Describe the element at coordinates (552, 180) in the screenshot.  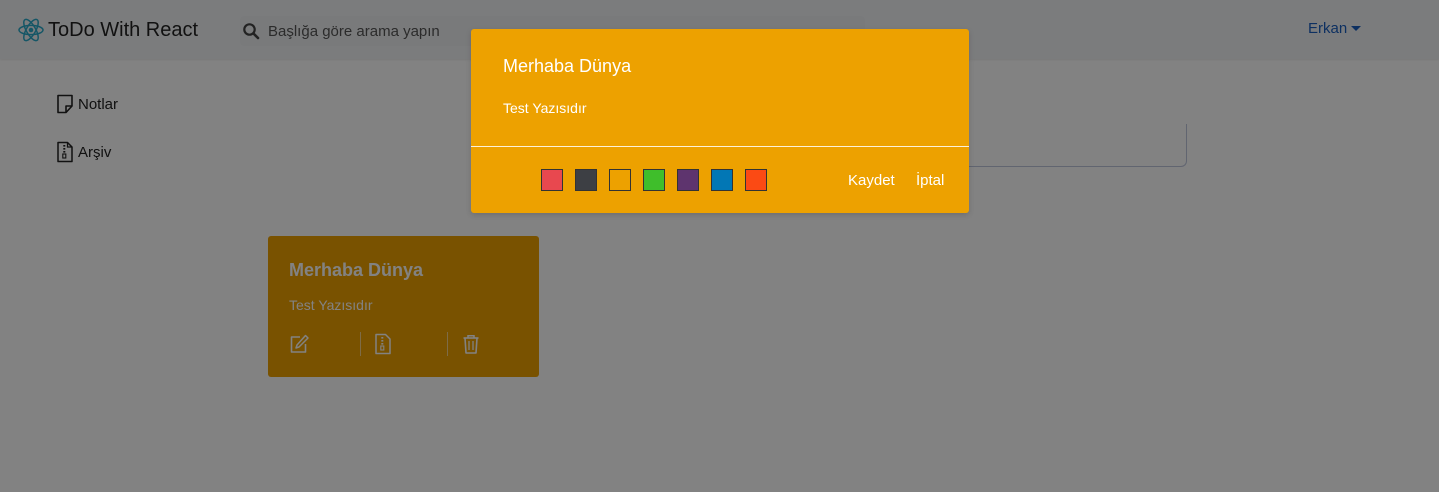
I see `color-swatch-red` at that location.